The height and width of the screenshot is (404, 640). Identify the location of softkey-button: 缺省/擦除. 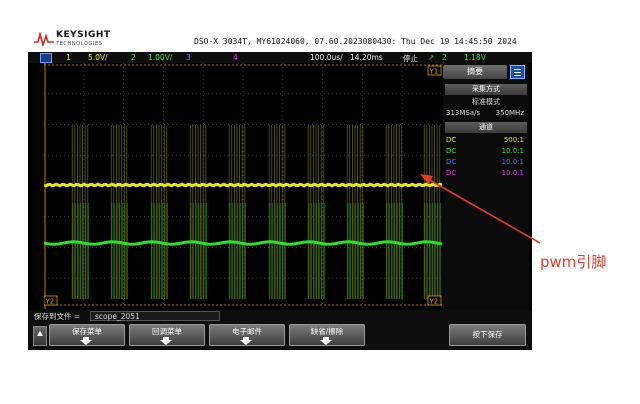
(327, 335).